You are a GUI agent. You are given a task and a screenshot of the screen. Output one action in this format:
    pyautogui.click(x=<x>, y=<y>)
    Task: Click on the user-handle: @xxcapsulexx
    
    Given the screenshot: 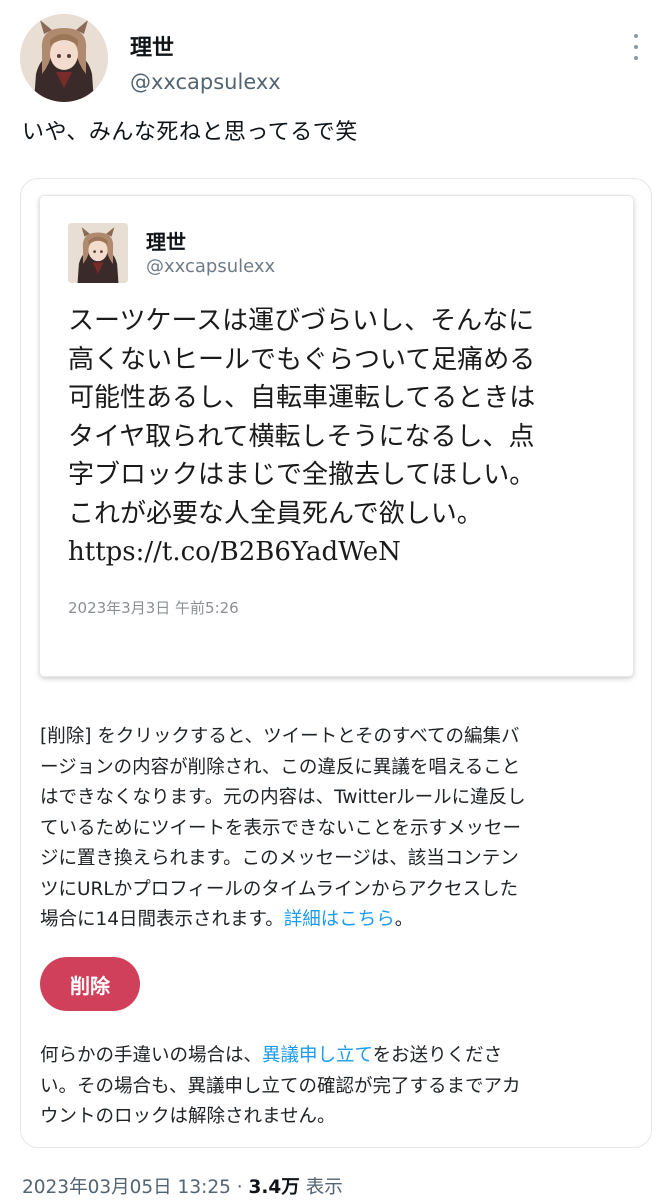 What is the action you would take?
    pyautogui.click(x=205, y=82)
    